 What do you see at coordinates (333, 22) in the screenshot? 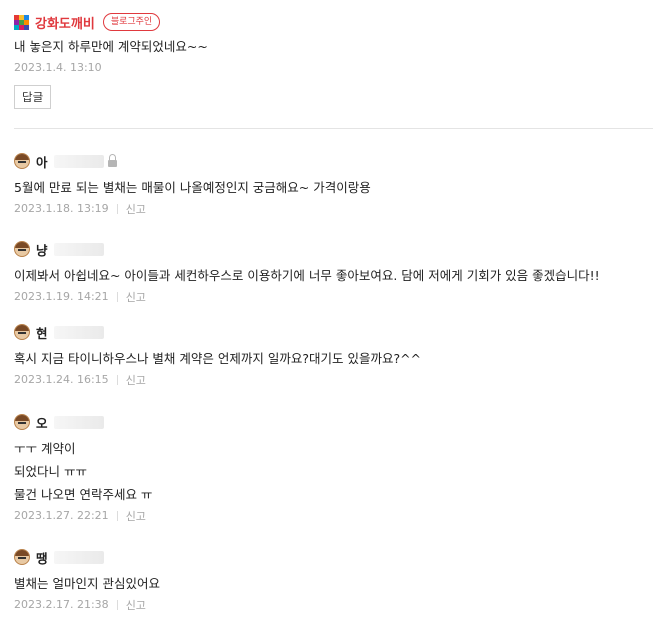
I see `owner-comment-header: 강화도깨비 블로그주인` at bounding box center [333, 22].